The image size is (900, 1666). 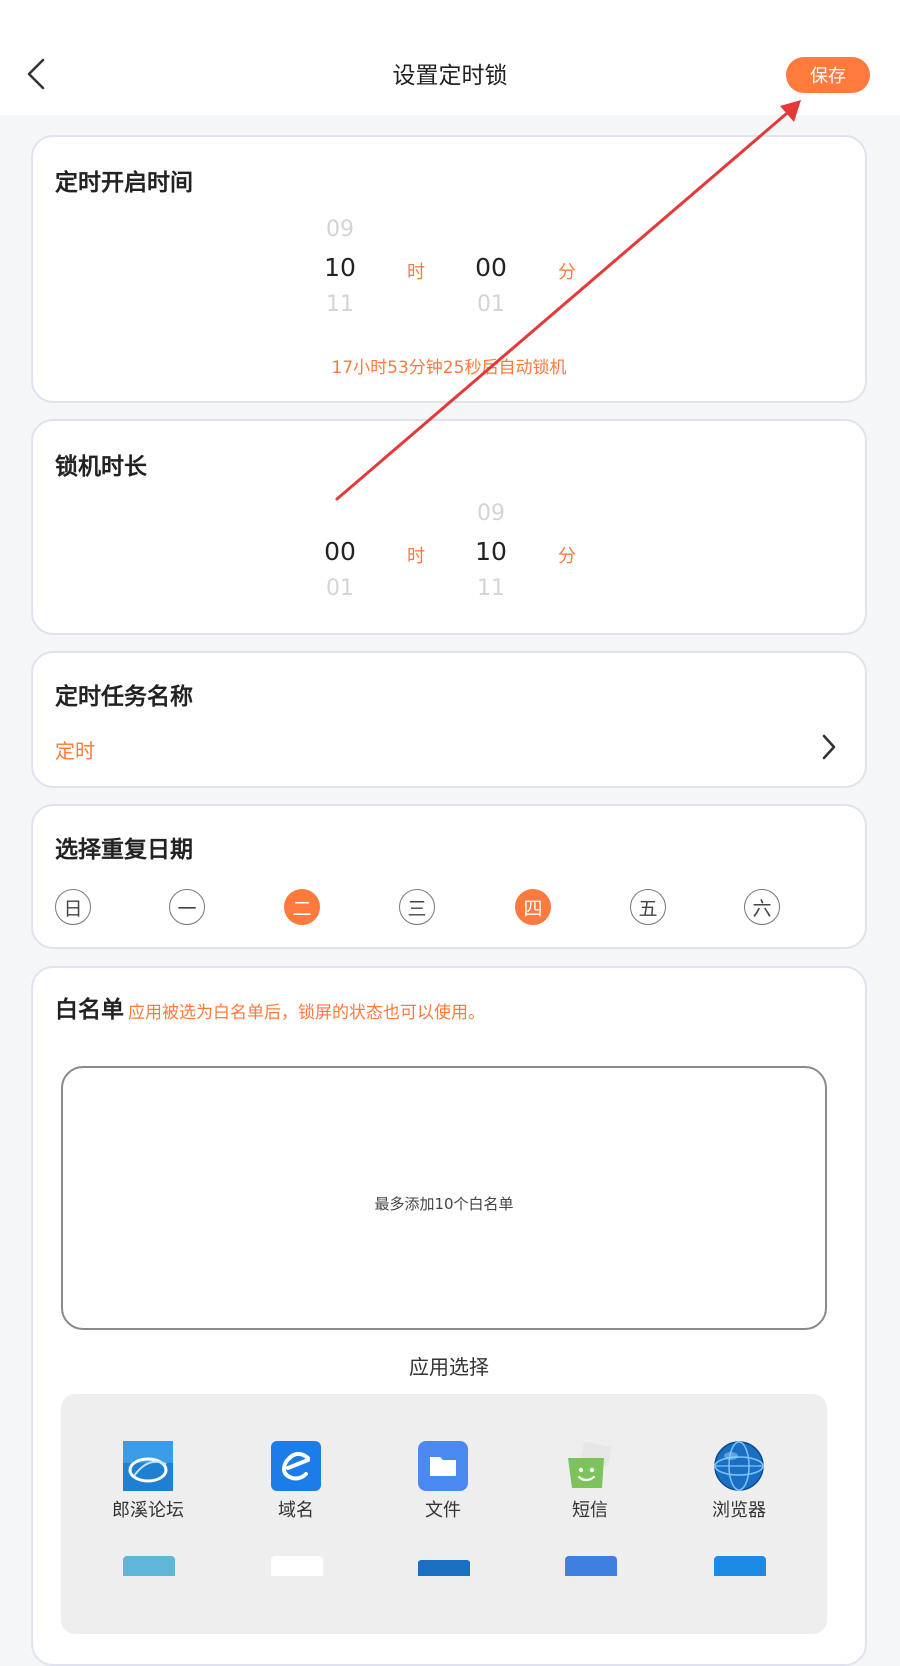 What do you see at coordinates (829, 747) in the screenshot?
I see `chevron-right-icon` at bounding box center [829, 747].